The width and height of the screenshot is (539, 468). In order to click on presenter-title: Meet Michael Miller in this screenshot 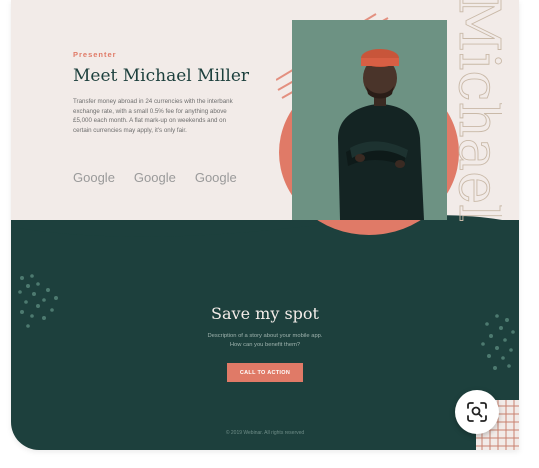, I will do `click(161, 76)`.